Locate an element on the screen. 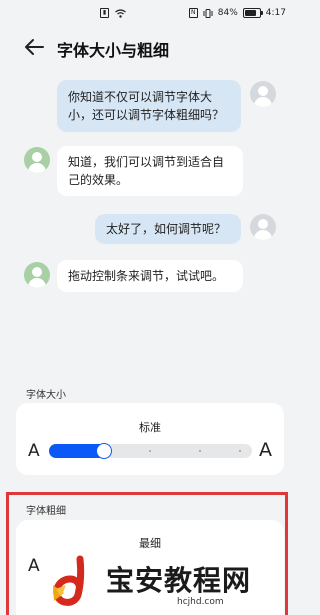 This screenshot has width=320, height=615. battery-percent: 84% is located at coordinates (227, 13).